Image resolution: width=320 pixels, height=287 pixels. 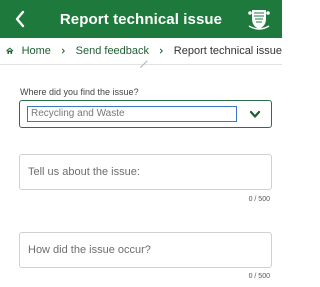 I want to click on page-title: Report technical issue, so click(x=141, y=19).